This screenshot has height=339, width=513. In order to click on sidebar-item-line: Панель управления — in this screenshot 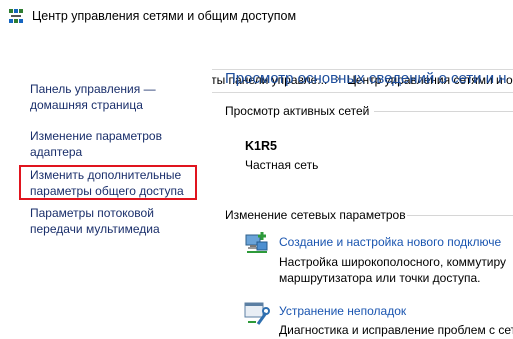, I will do `click(93, 89)`.